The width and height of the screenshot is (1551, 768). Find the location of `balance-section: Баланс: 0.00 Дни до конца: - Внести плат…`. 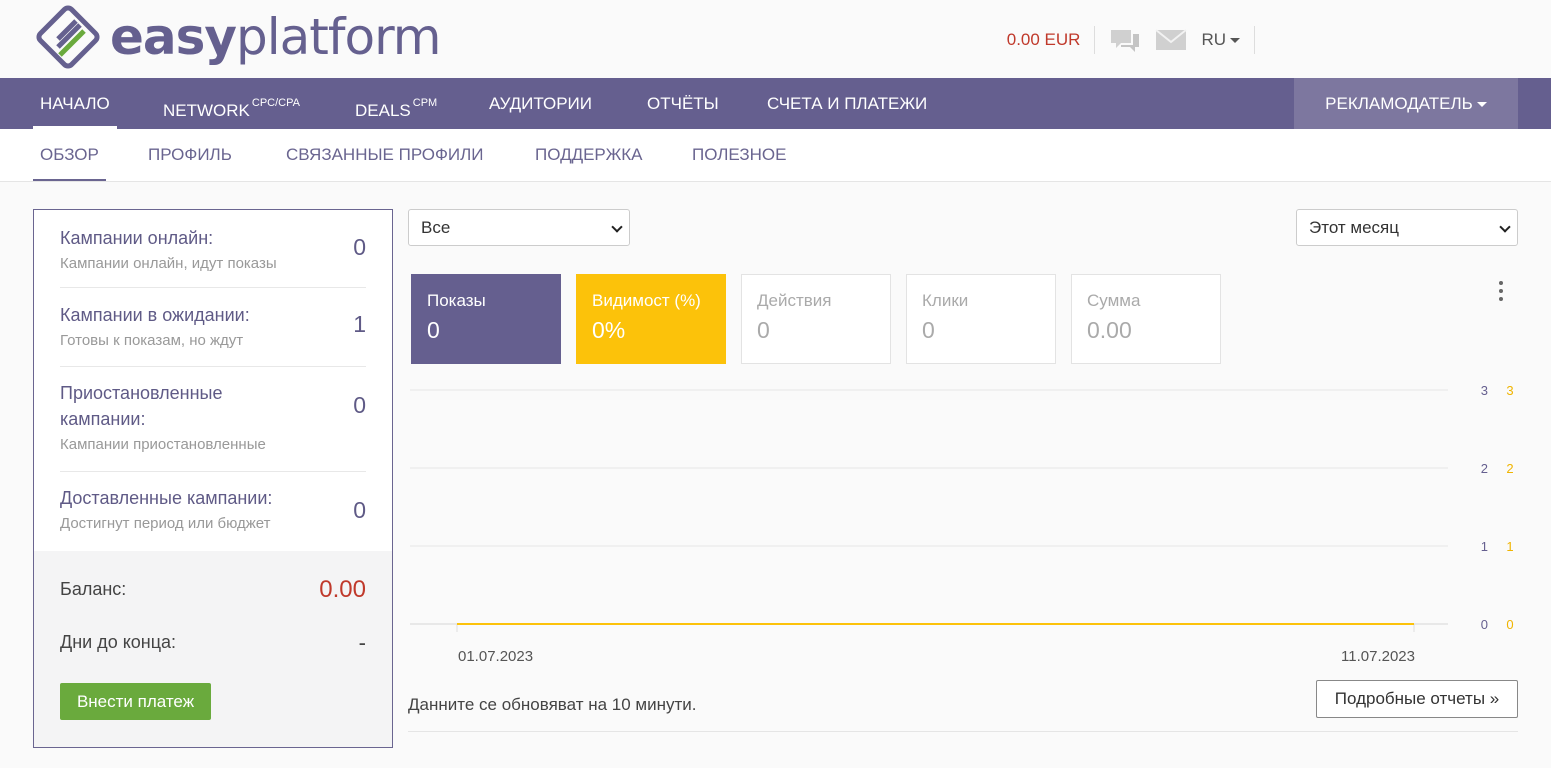

balance-section: Баланс: 0.00 Дни до конца: - Внести плат… is located at coordinates (213, 649).